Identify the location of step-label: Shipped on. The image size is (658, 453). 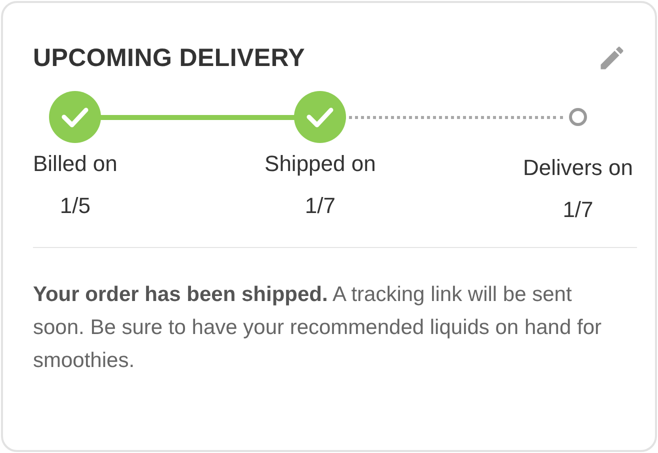
(320, 164).